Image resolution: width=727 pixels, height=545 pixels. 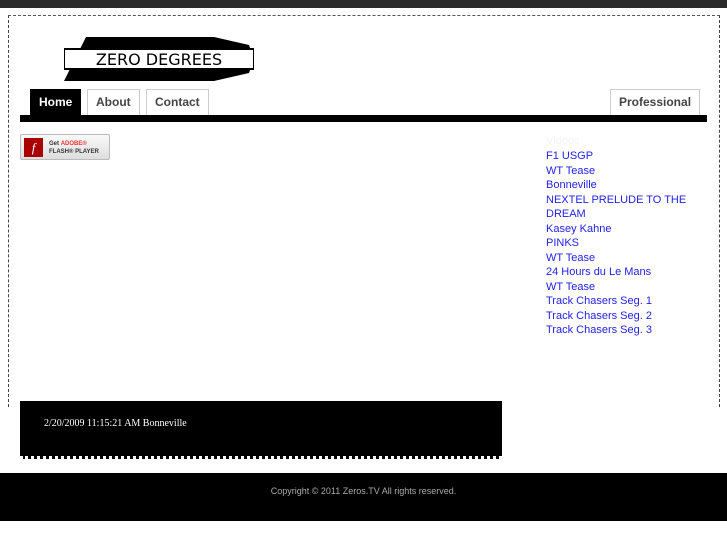 What do you see at coordinates (621, 301) in the screenshot?
I see `video-link: Track Chasers Seg. 1` at bounding box center [621, 301].